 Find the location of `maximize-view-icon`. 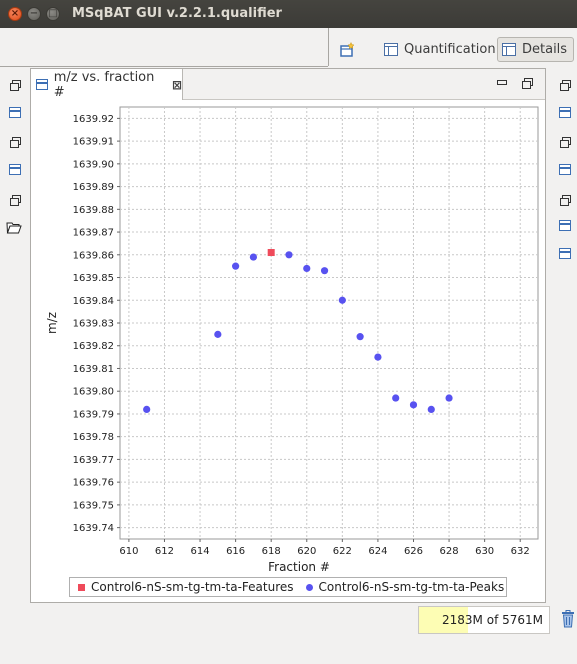

maximize-view-icon is located at coordinates (527, 83).